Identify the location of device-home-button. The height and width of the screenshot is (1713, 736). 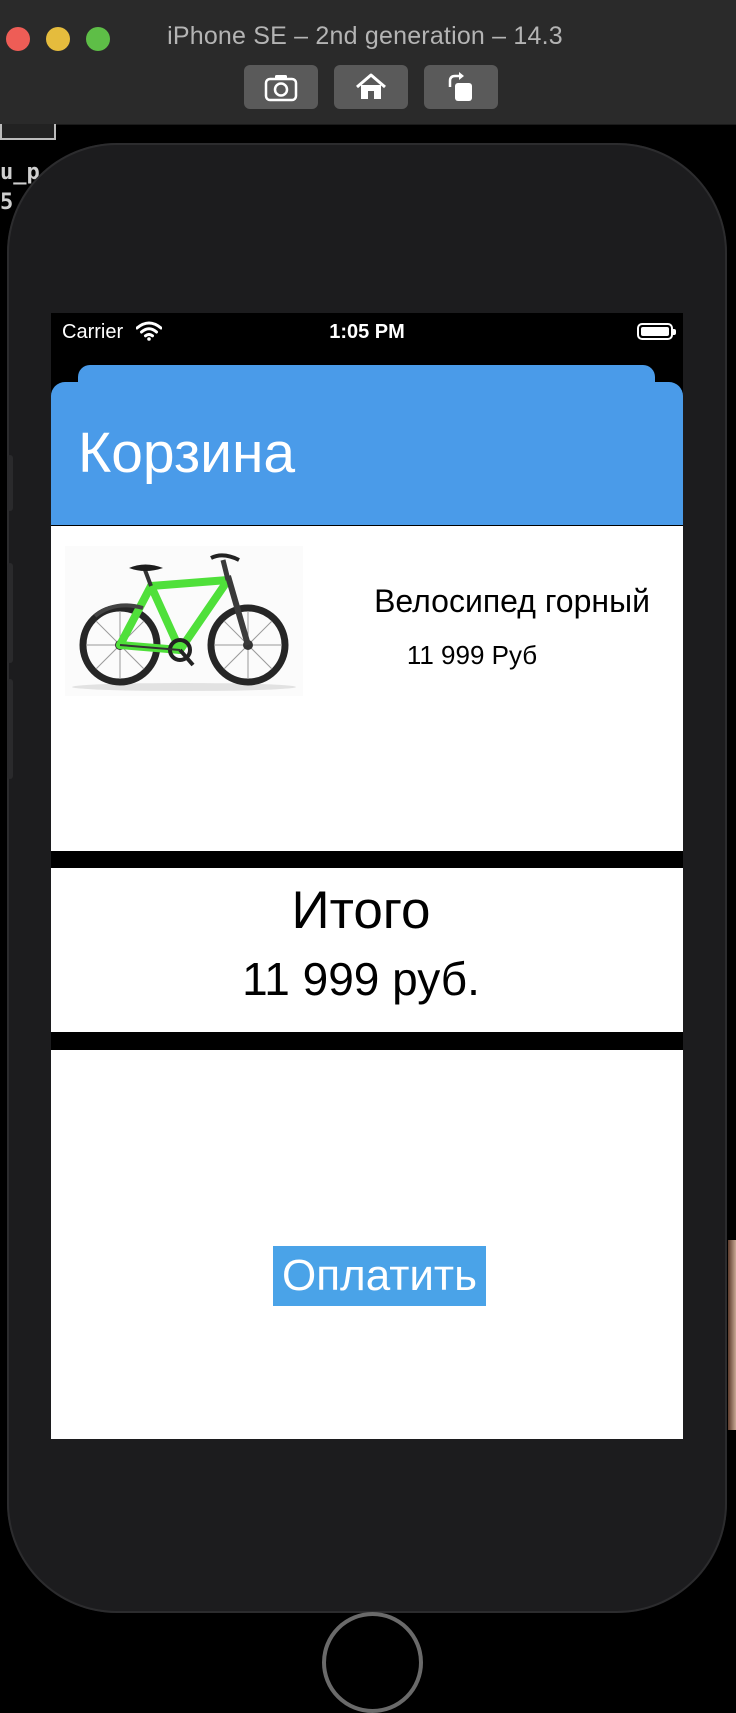
(372, 1662).